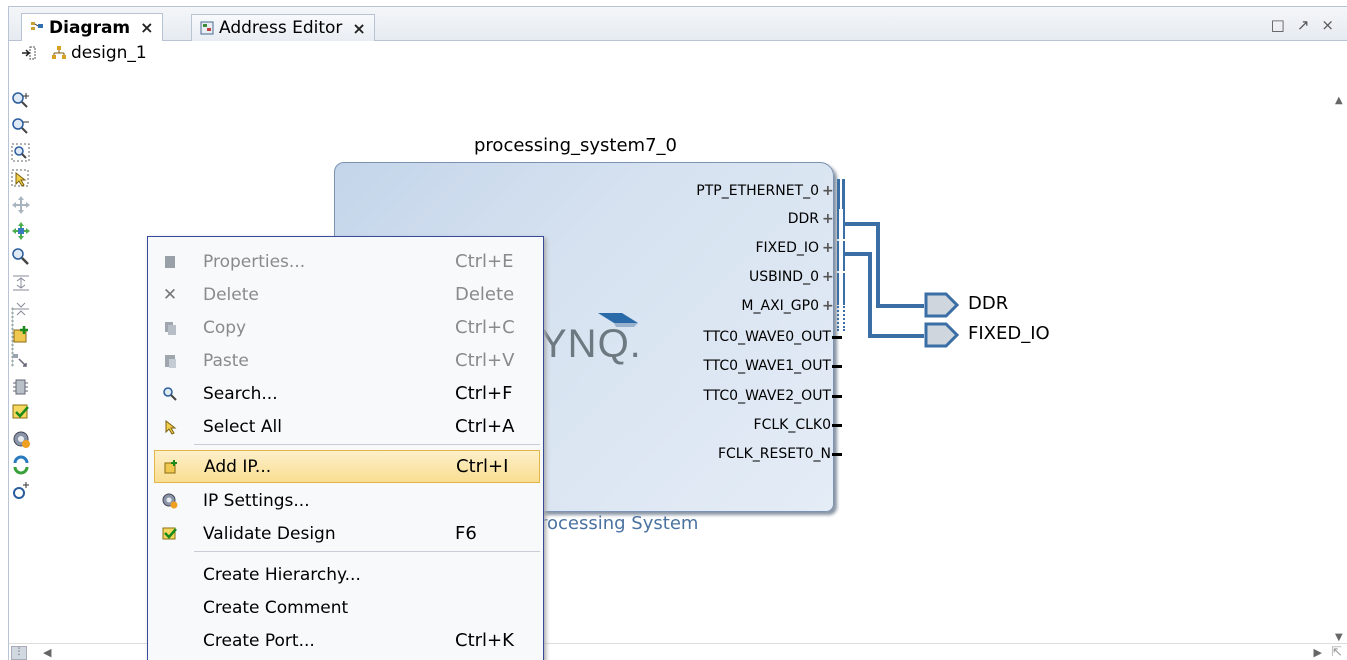 The height and width of the screenshot is (660, 1347). I want to click on menu-item-shortcut: Ctrl+C, so click(485, 327).